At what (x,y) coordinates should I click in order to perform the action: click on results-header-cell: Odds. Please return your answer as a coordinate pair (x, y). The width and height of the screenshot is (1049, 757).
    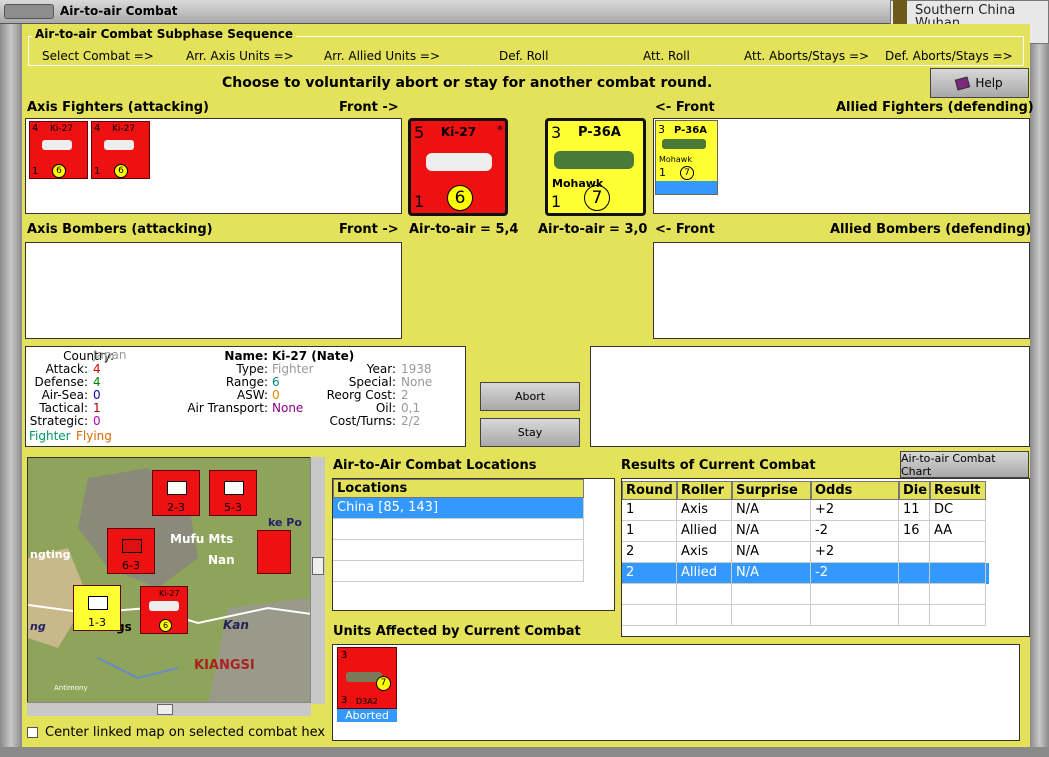
    Looking at the image, I should click on (855, 490).